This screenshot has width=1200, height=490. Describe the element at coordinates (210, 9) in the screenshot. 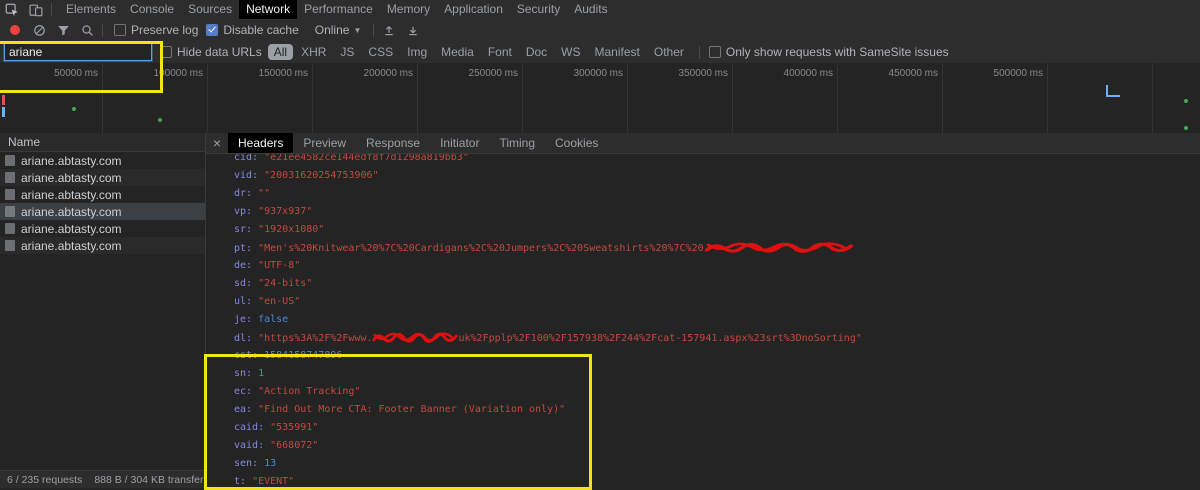

I see `tab-sources: Sources` at that location.